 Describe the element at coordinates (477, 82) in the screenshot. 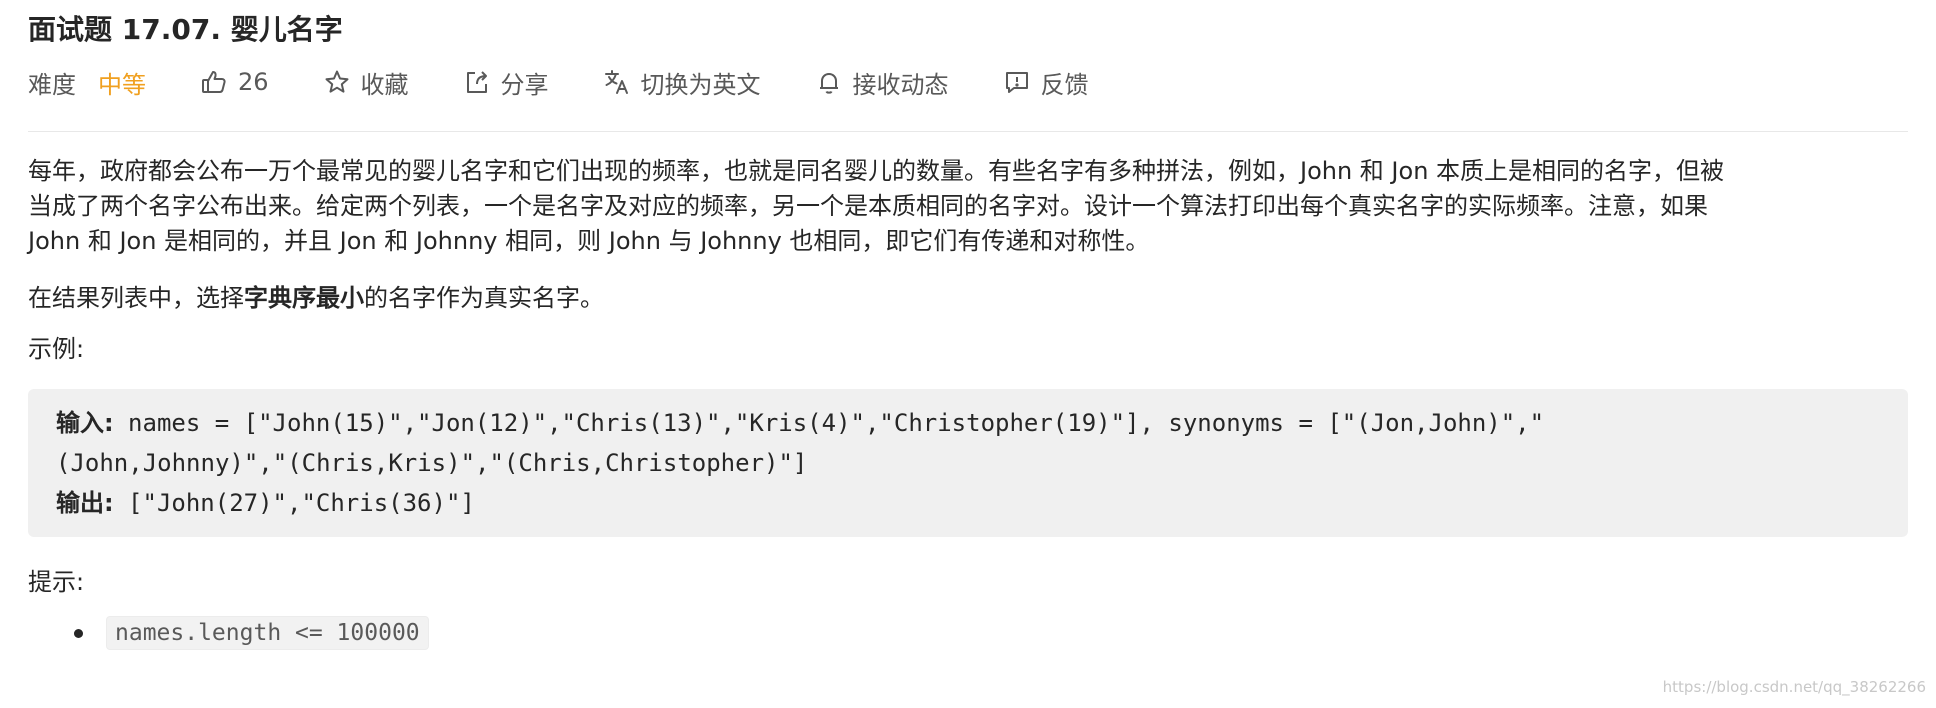

I see `share-icon` at that location.